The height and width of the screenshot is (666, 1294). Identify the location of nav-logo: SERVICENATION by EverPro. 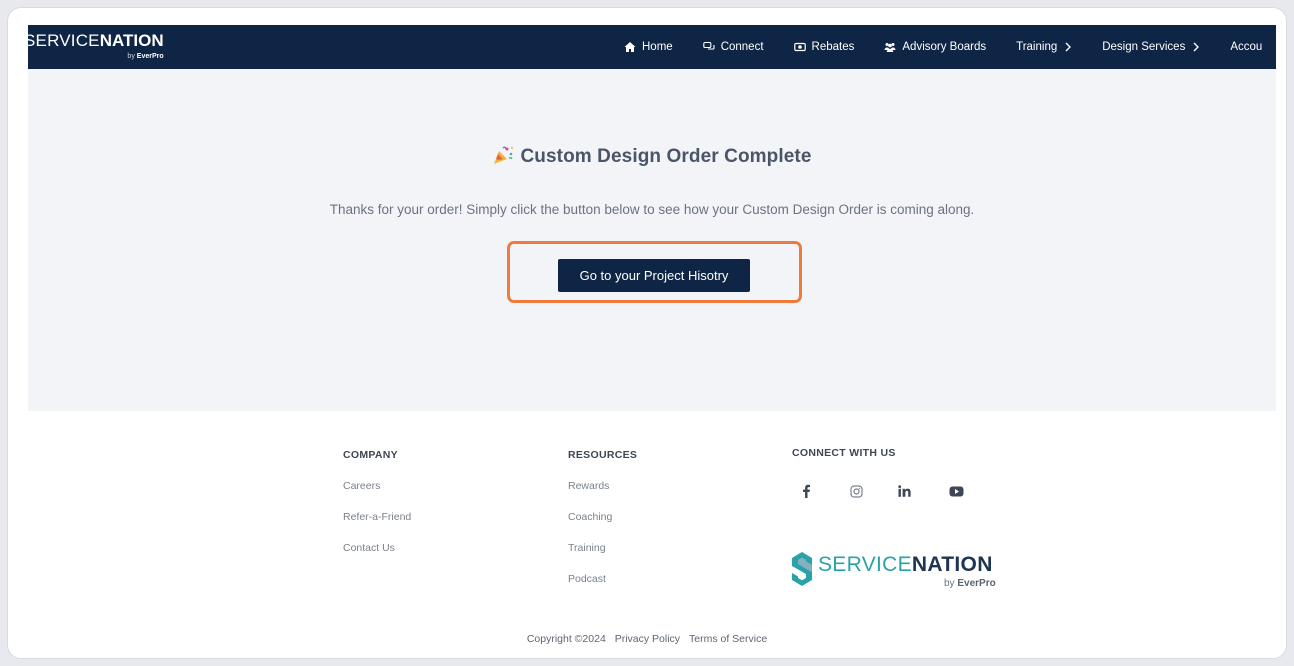
(96, 45).